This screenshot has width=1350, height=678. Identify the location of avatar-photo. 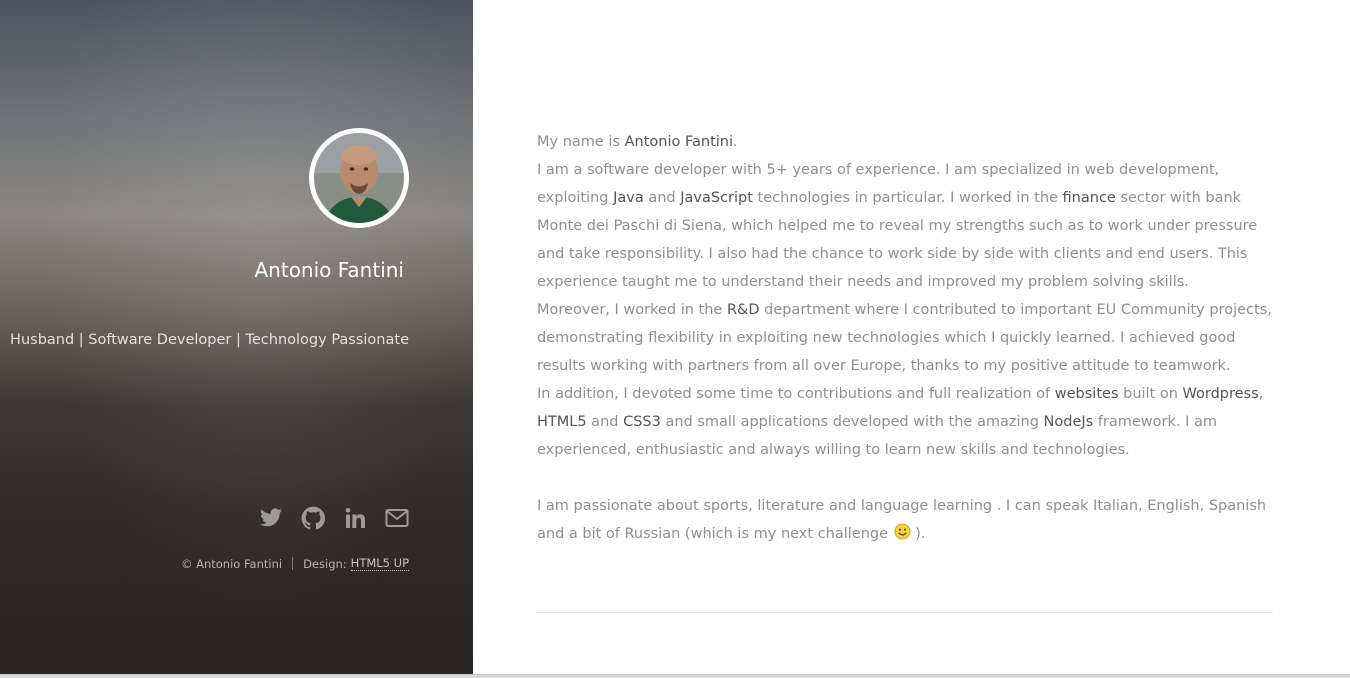
(359, 178).